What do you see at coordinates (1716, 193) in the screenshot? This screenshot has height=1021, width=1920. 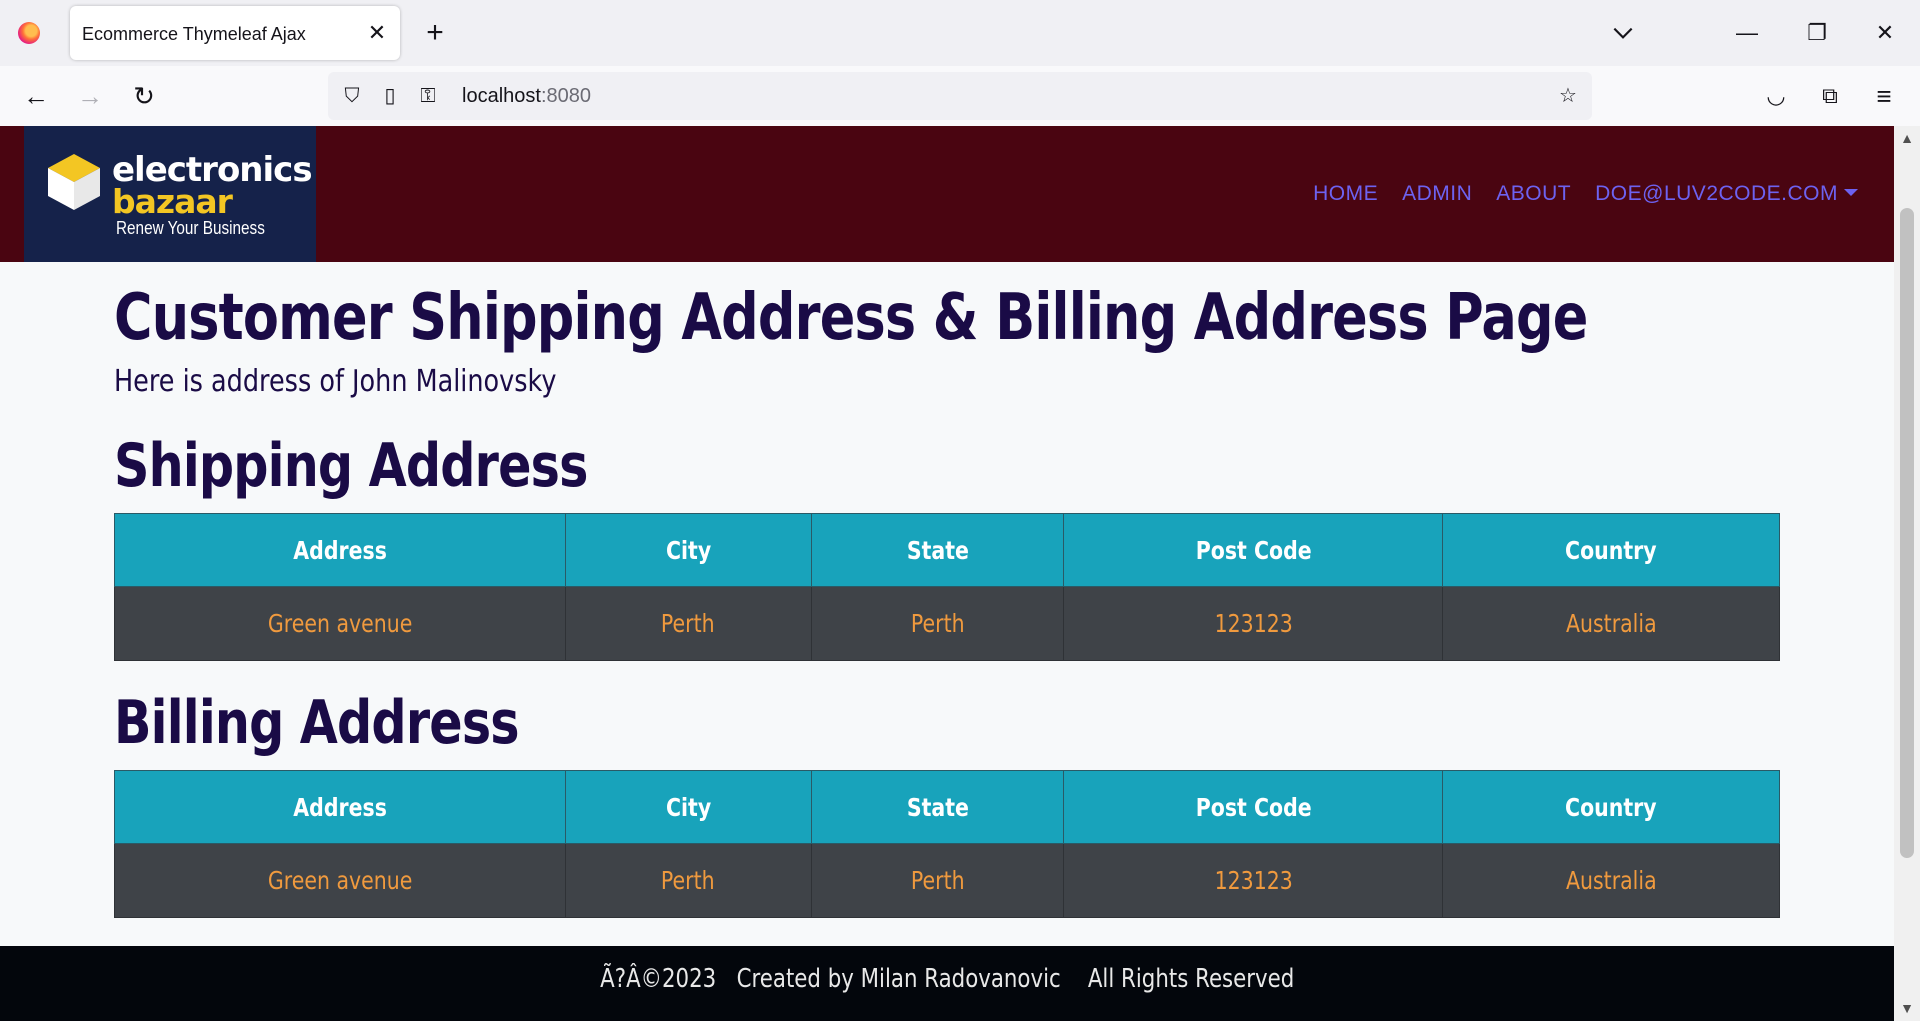 I see `user-email: DOE@LUV2CODE.COM` at bounding box center [1716, 193].